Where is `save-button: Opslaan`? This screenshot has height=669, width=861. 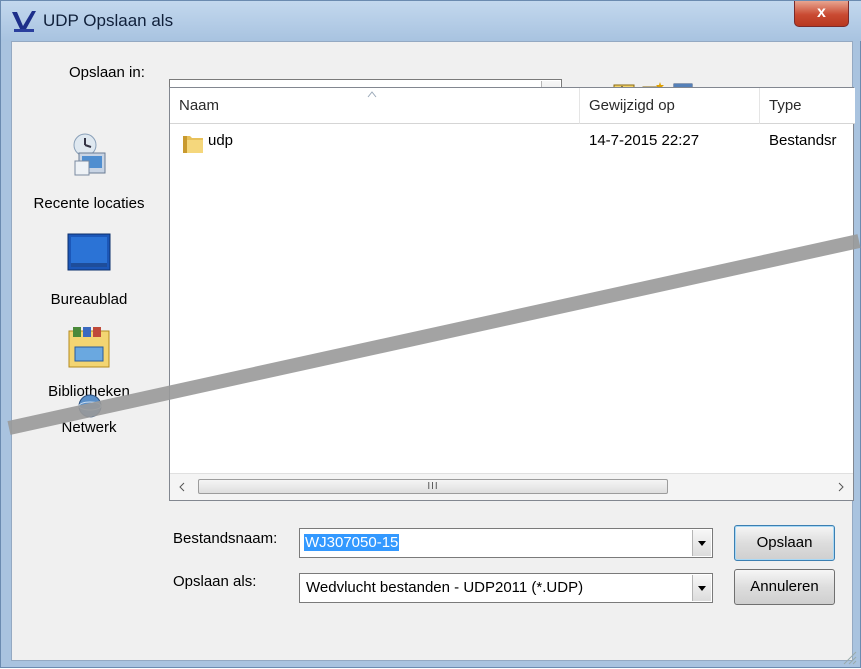 save-button: Opslaan is located at coordinates (784, 543).